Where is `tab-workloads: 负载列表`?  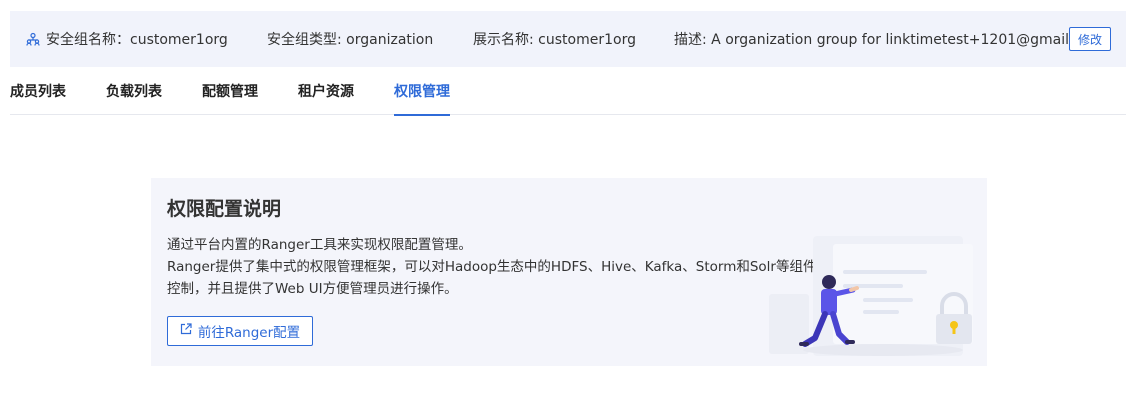
tab-workloads: 负载列表 is located at coordinates (134, 91).